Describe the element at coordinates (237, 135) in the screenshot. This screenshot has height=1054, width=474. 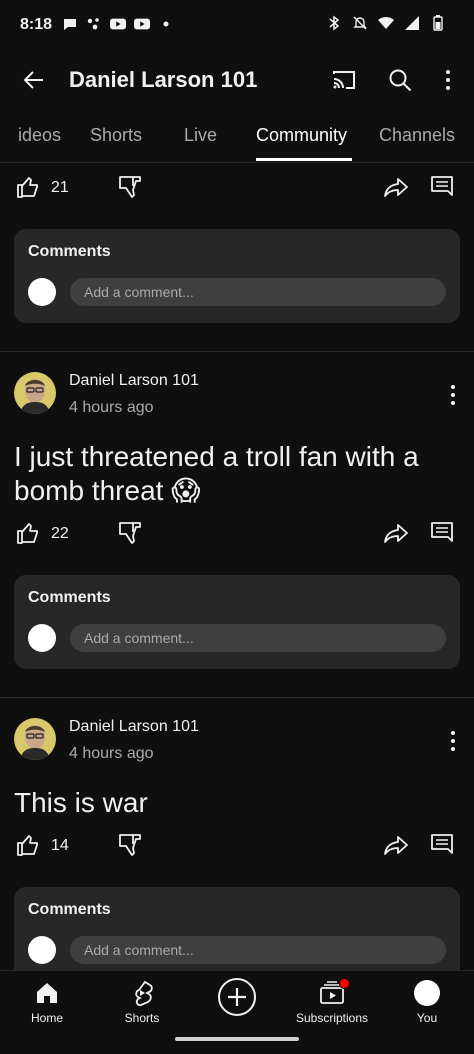
I see `channel-tabs: ideos Shorts Live Community Channels` at that location.